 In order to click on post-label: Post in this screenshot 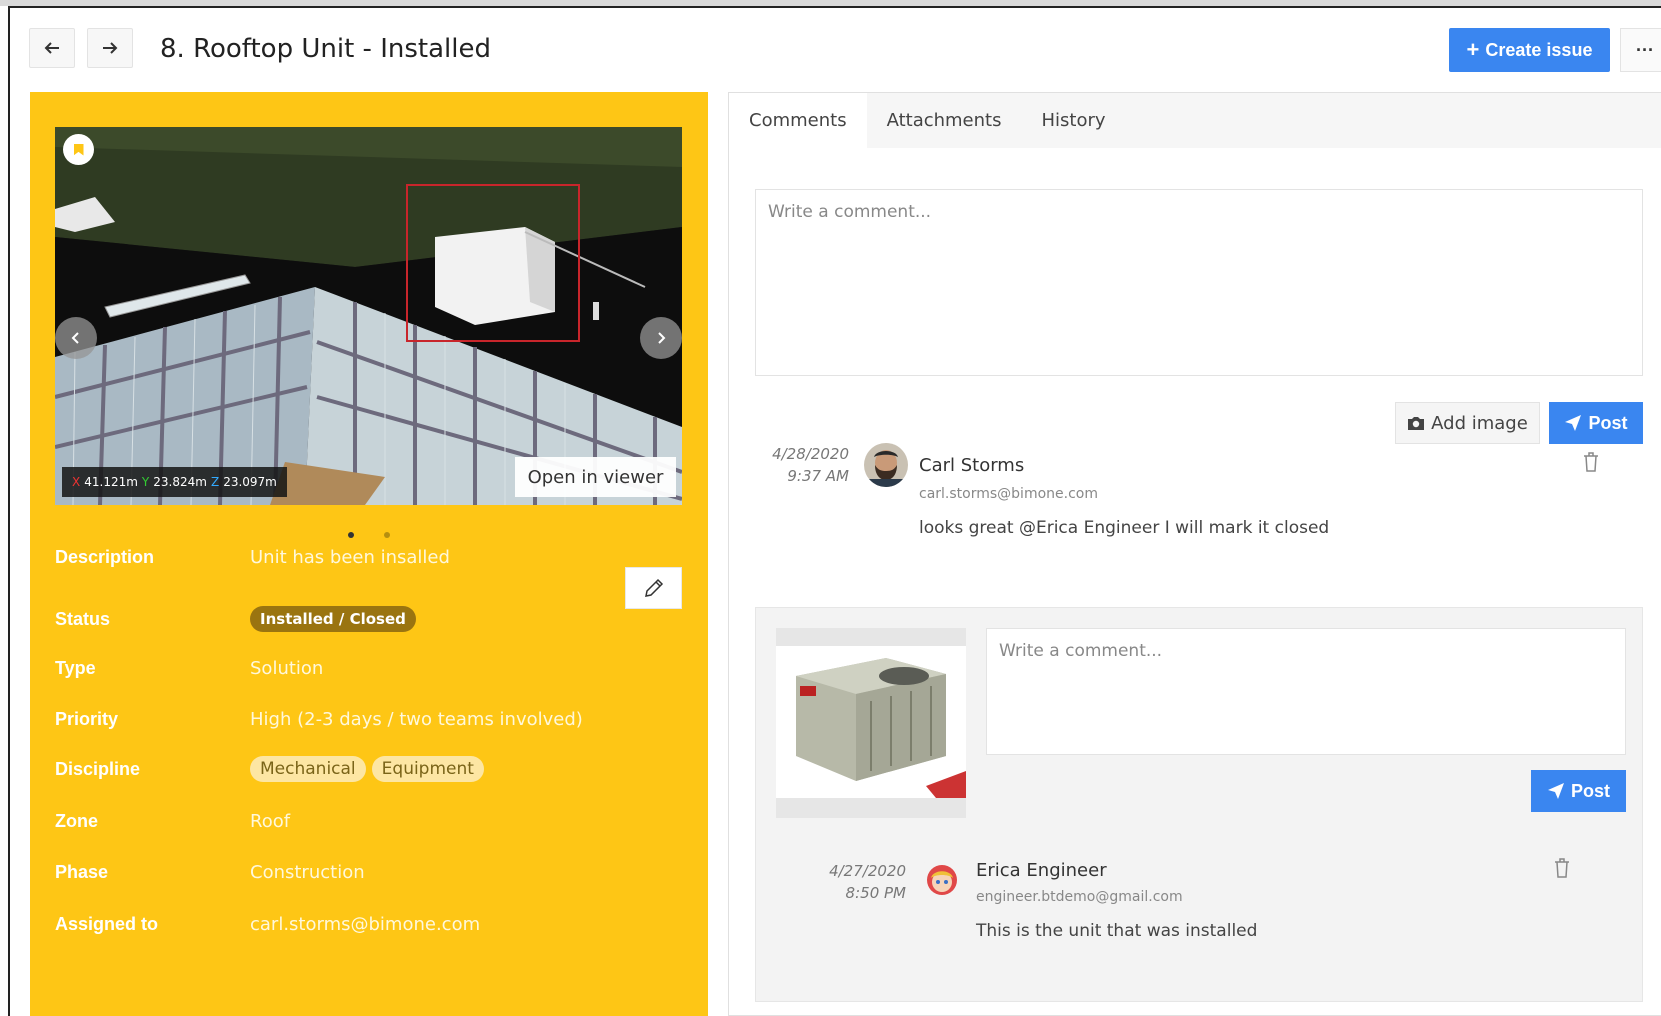, I will do `click(1608, 422)`.